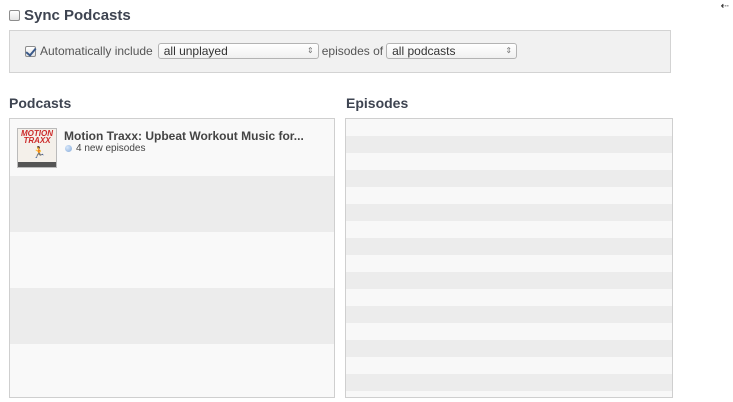 Image resolution: width=733 pixels, height=402 pixels. Describe the element at coordinates (725, 6) in the screenshot. I see `arrow-icon: ⇠` at that location.